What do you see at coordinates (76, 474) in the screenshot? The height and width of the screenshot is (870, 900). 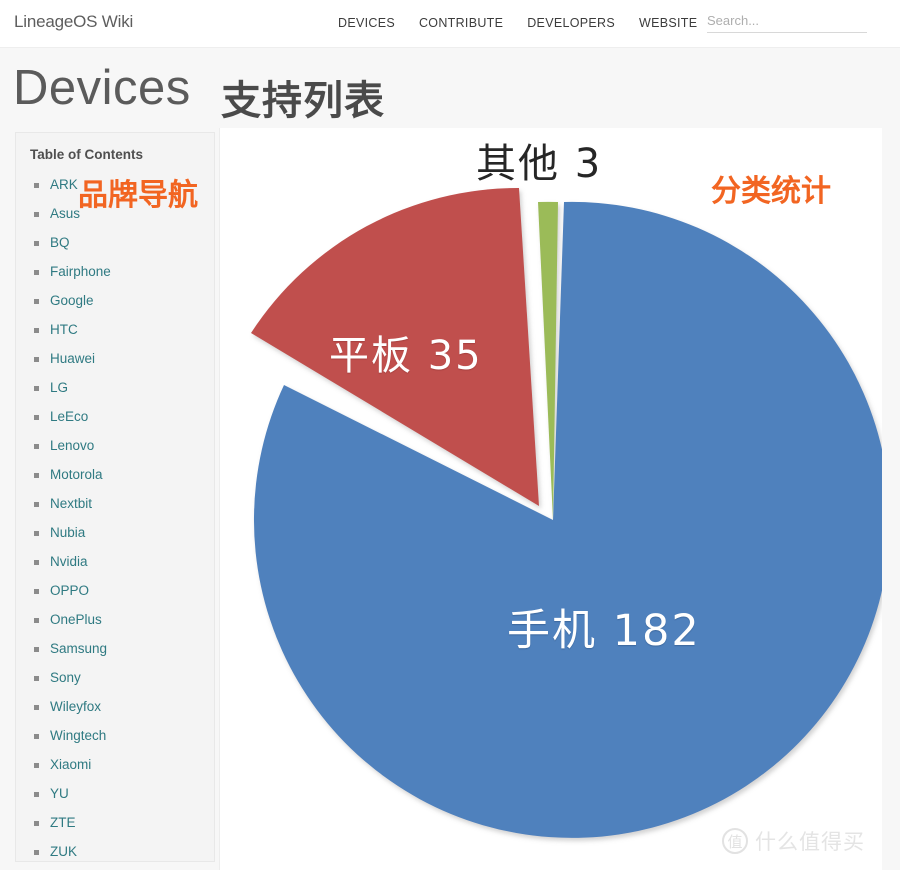 I see `toc-link-label: Motorola` at bounding box center [76, 474].